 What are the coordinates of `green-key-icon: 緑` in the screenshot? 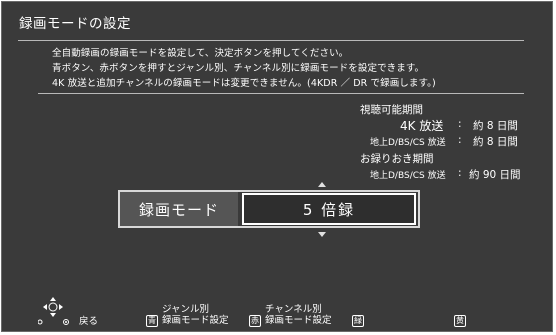 It's located at (358, 321).